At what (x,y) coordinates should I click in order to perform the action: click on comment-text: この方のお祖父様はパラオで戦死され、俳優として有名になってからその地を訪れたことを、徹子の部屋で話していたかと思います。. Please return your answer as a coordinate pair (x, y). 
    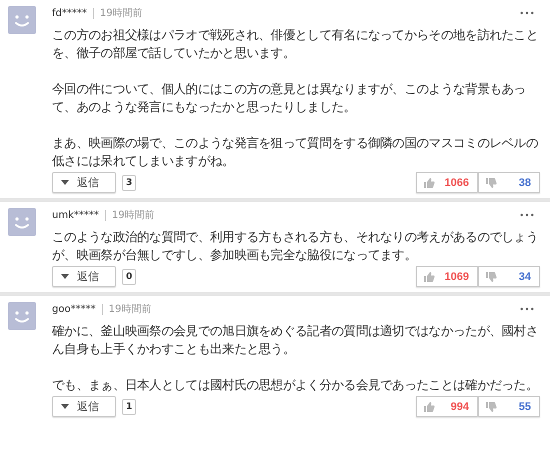
    Looking at the image, I should click on (296, 44).